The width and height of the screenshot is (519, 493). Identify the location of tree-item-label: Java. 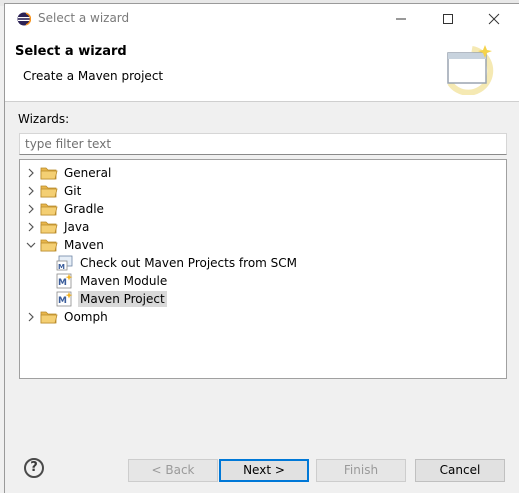
(77, 227).